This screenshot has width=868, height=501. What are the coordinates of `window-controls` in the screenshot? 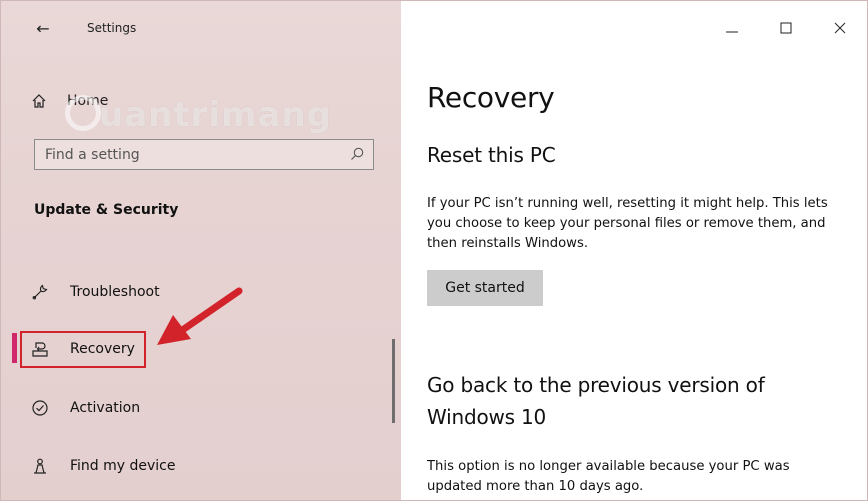 It's located at (786, 27).